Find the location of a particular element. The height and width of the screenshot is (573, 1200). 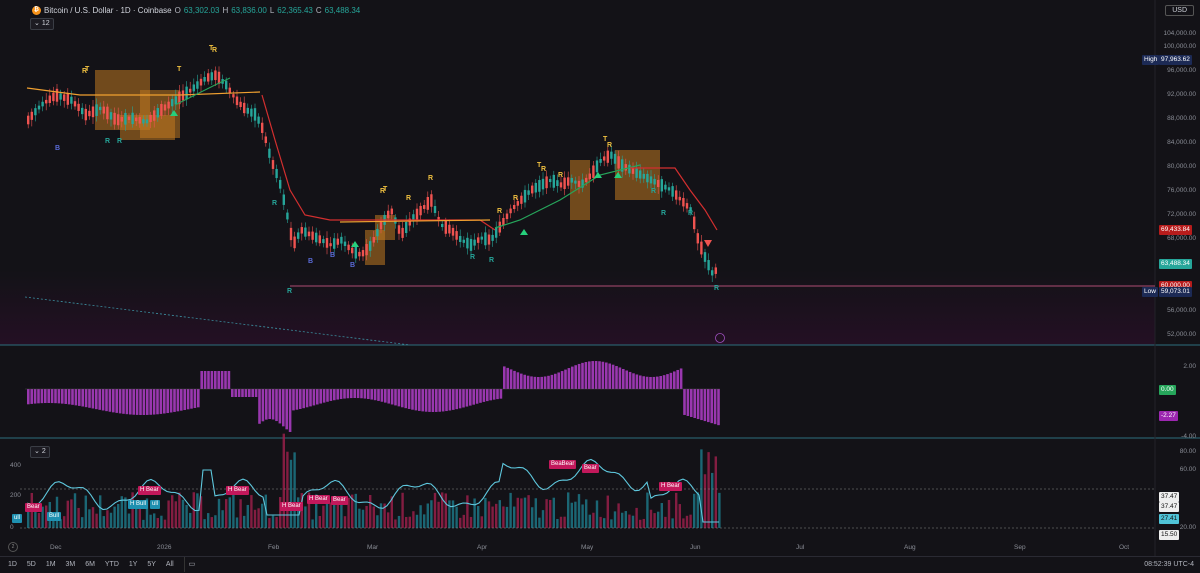

price-axis-label: 80,000.00 is located at coordinates (1181, 166).